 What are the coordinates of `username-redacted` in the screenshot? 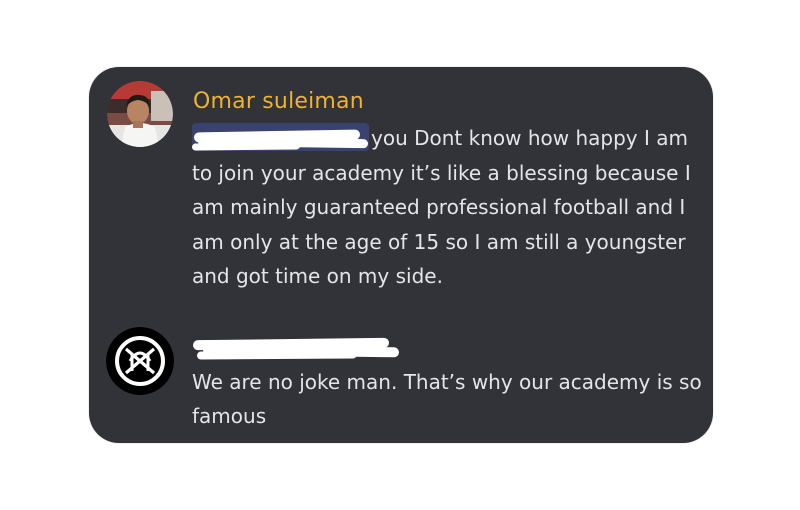 It's located at (296, 349).